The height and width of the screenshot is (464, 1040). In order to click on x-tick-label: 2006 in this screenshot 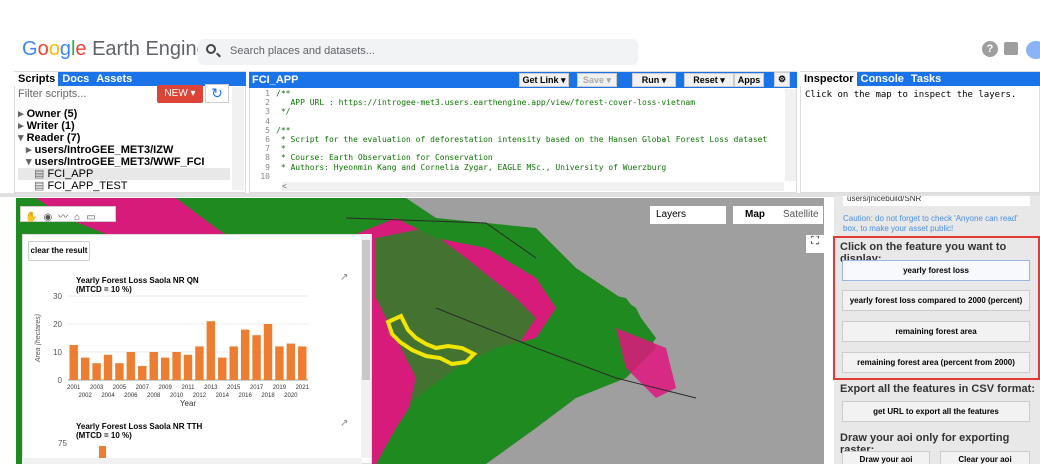, I will do `click(131, 396)`.